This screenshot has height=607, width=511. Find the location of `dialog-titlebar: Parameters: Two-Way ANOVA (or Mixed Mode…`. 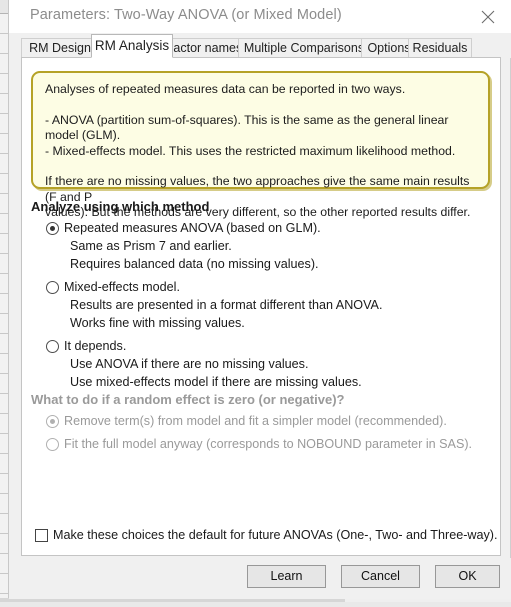

dialog-titlebar: Parameters: Two-Way ANOVA (or Mixed Mode… is located at coordinates (260, 16).